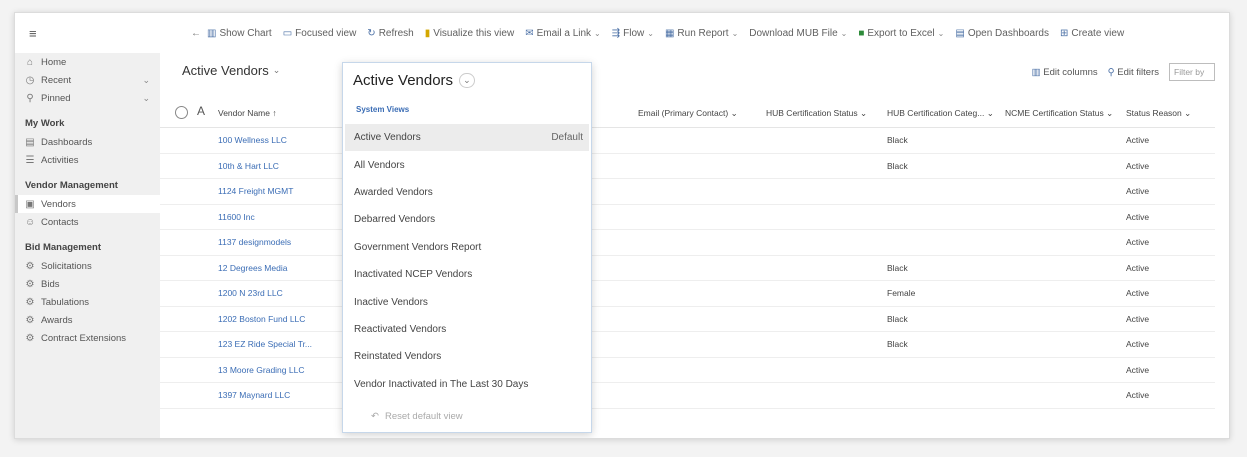 The width and height of the screenshot is (1247, 457). Describe the element at coordinates (1059, 113) in the screenshot. I see `column-header-ncme-status: NCME Certification Status ⌄` at that location.